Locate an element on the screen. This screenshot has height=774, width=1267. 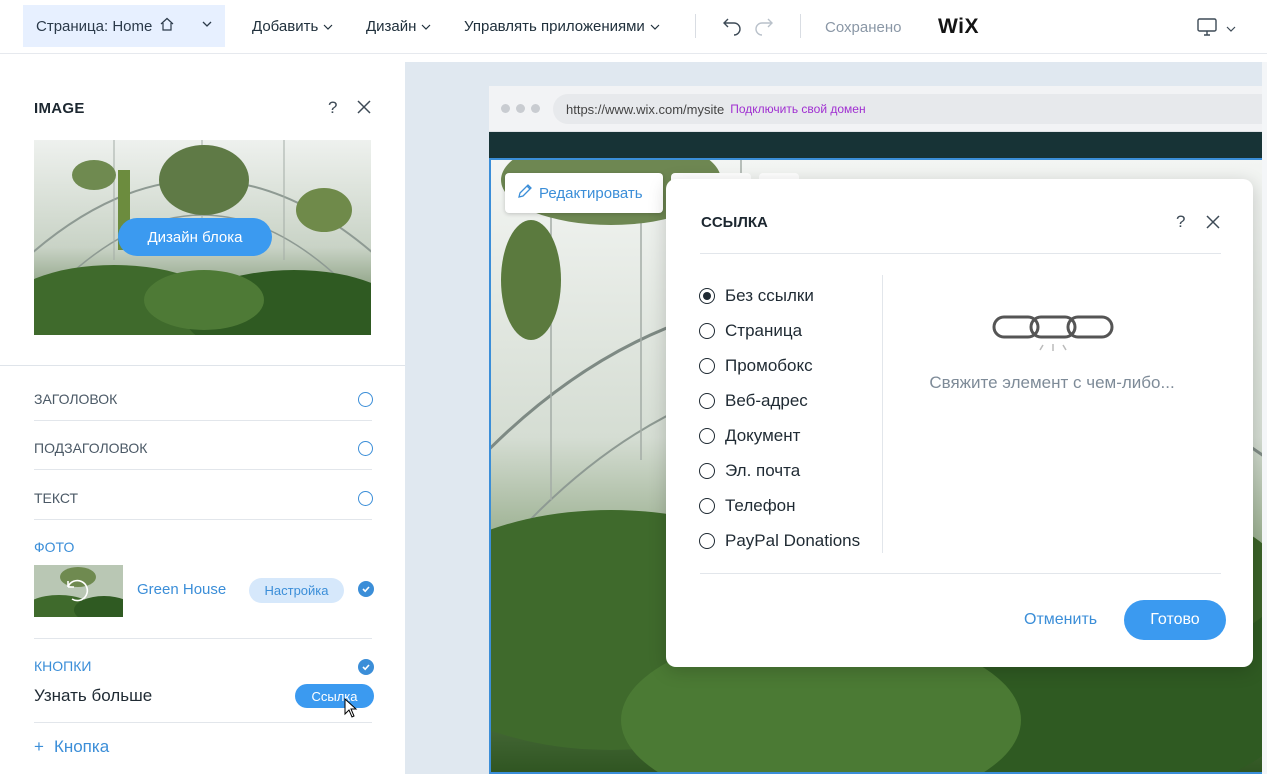
subheading-toggle is located at coordinates (365, 448).